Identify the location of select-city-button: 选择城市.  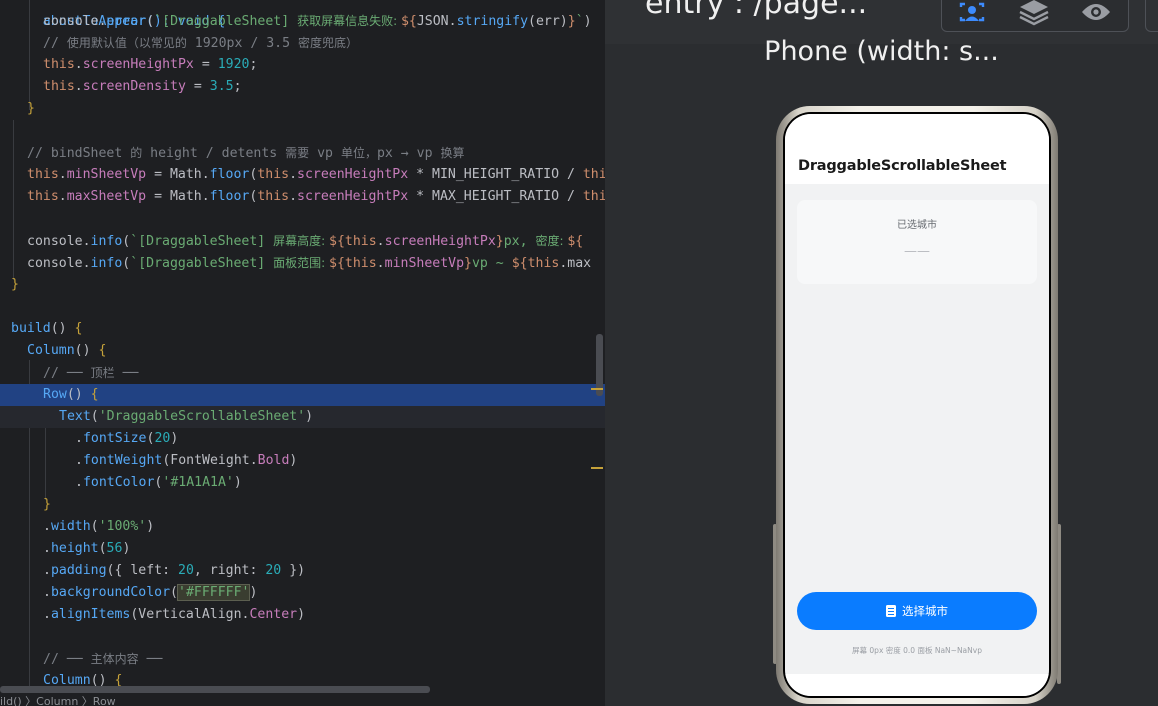
(917, 611).